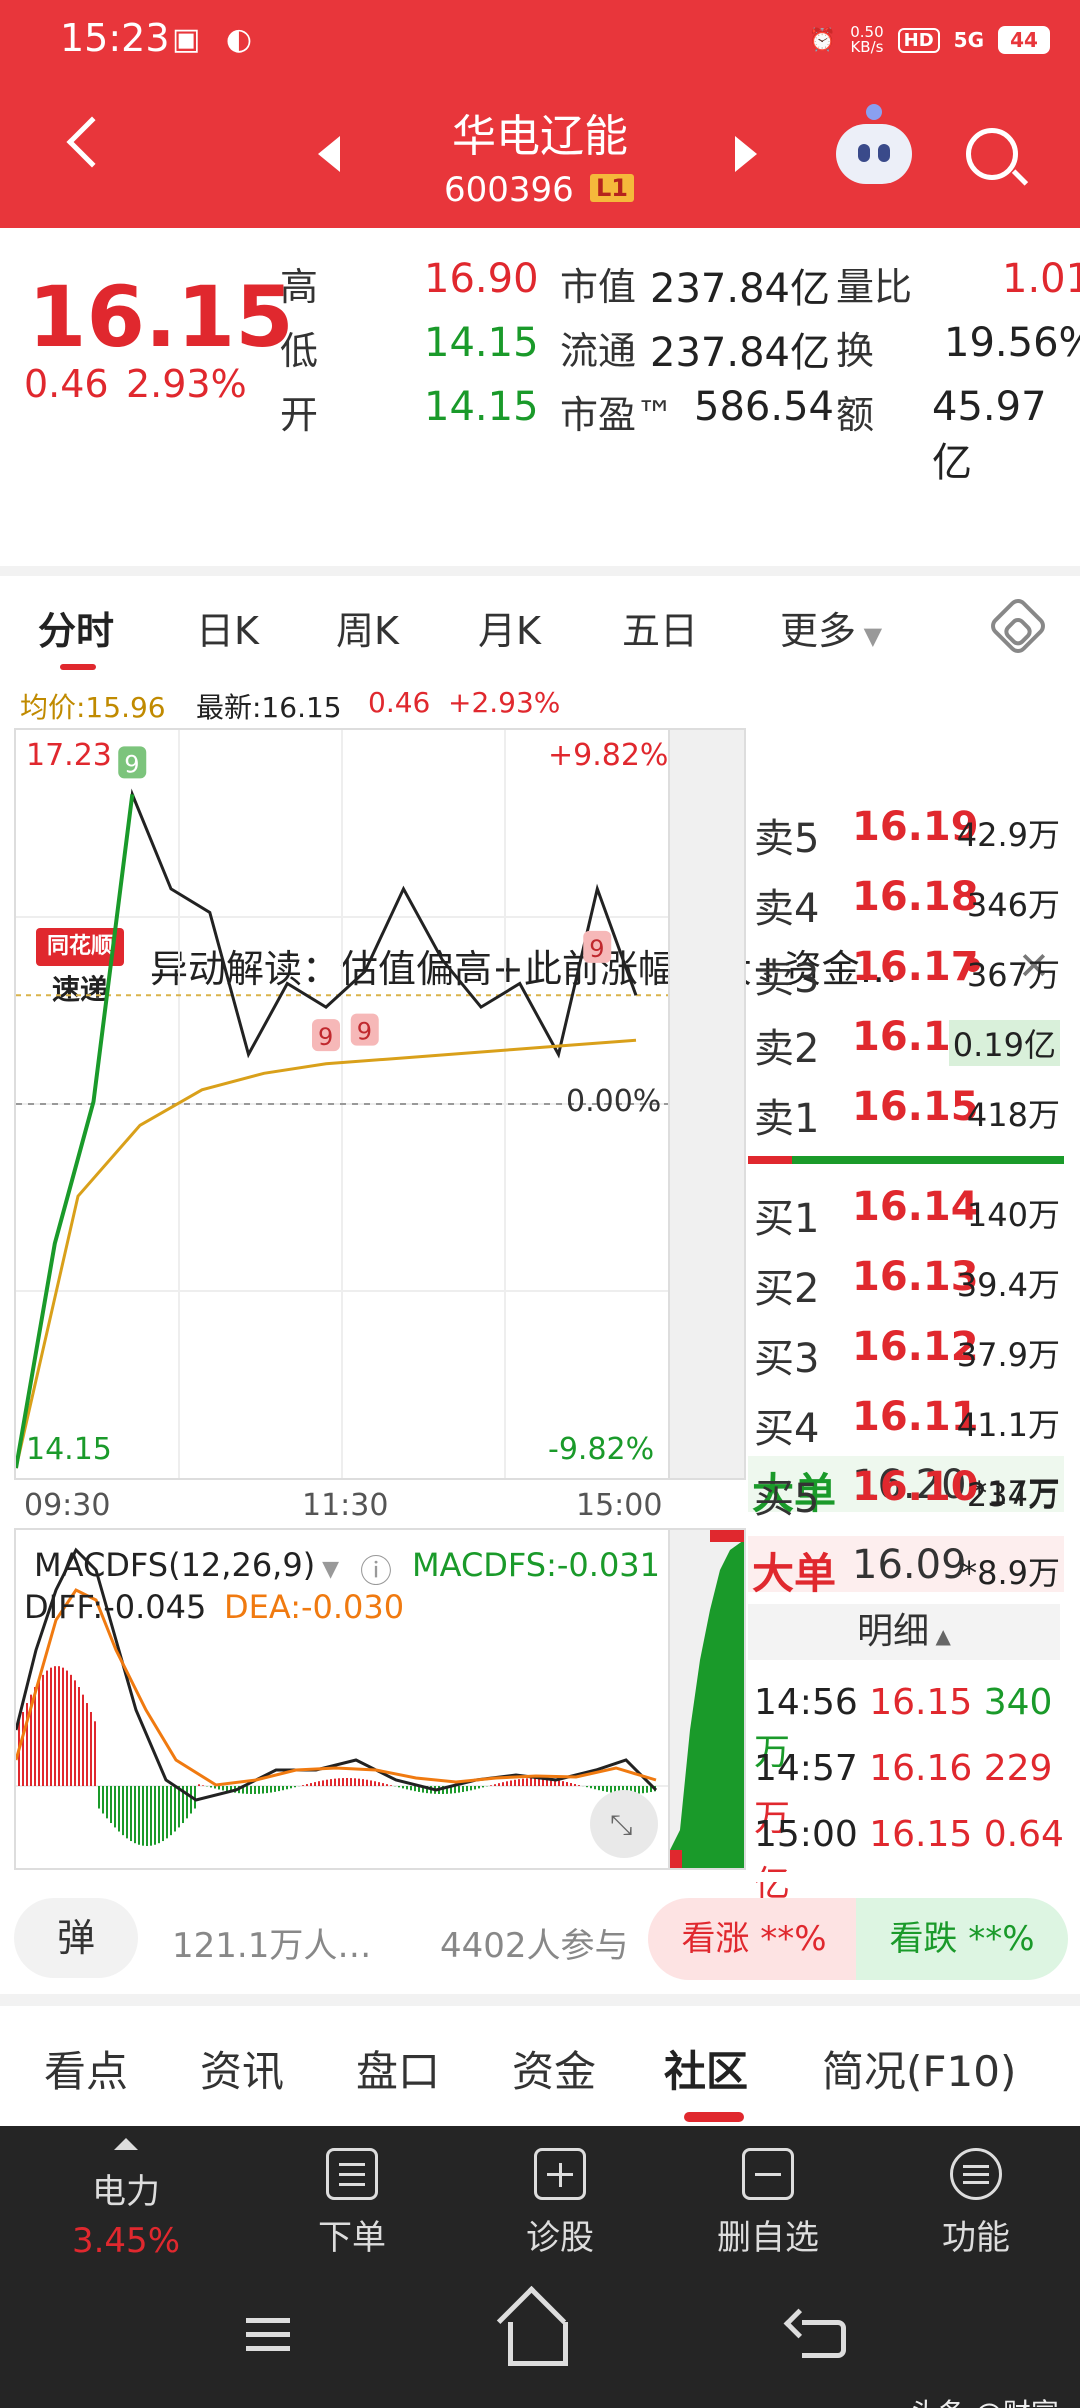 The width and height of the screenshot is (1080, 2408). Describe the element at coordinates (746, 154) in the screenshot. I see `next-stock-icon` at that location.